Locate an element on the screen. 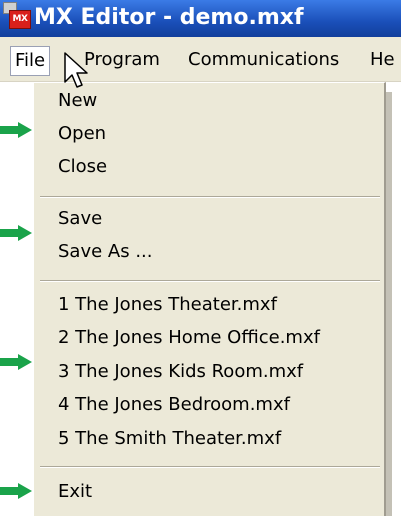 This screenshot has height=516, width=401. menu-item-save: Save is located at coordinates (80, 219).